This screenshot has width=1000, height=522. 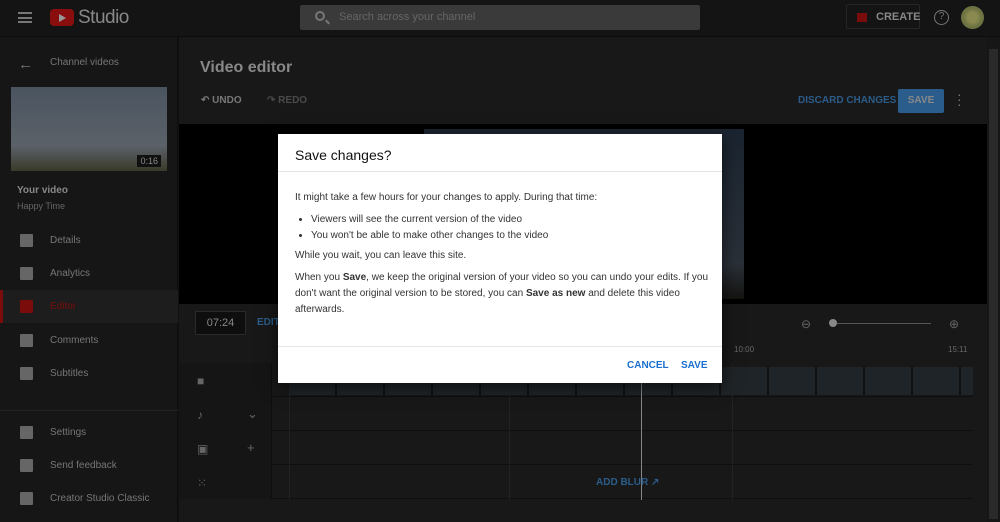 I want to click on video-title: Happy Time, so click(x=41, y=206).